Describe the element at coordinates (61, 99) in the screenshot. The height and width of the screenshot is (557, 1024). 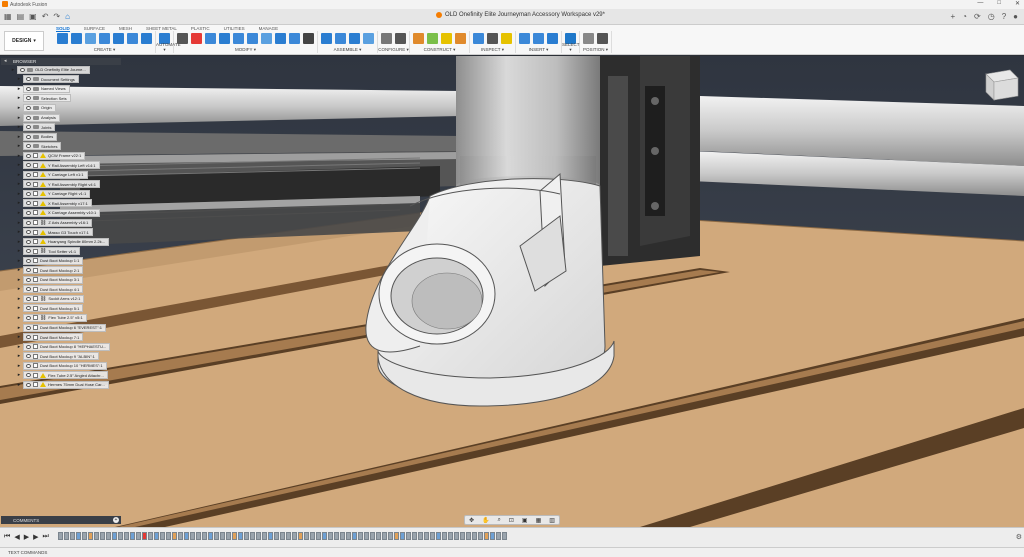
I see `browser-row: ▸ Selection Sets` at that location.